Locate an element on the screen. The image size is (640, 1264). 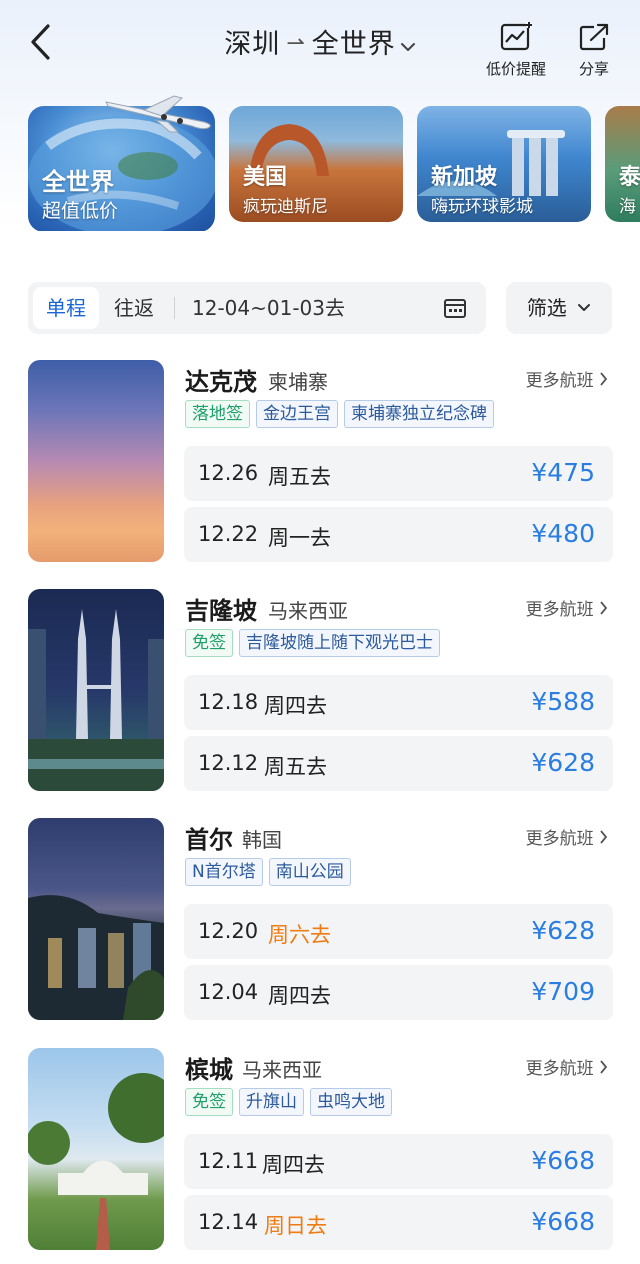
calendar-icon is located at coordinates (455, 308).